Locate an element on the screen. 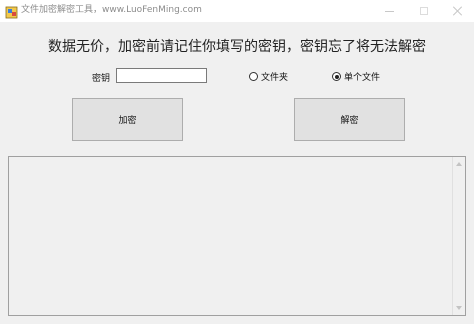 The width and height of the screenshot is (474, 324). decrypt-button: 解密 is located at coordinates (349, 119).